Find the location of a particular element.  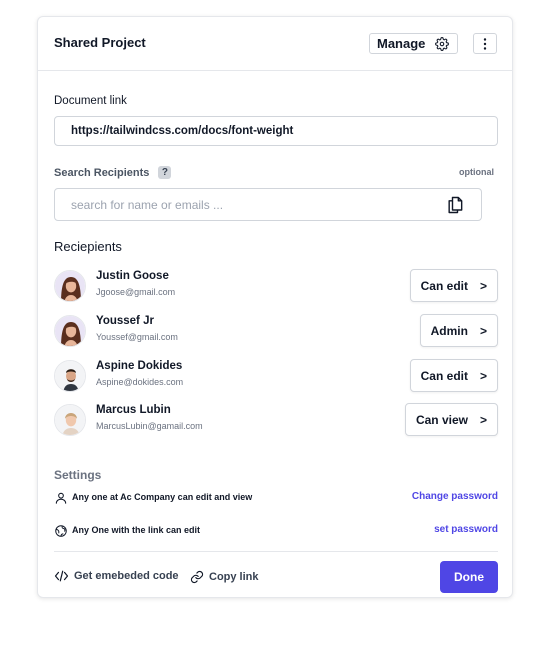

document-link-field: https://tailwindcss.com/docs/font-weight is located at coordinates (276, 131).